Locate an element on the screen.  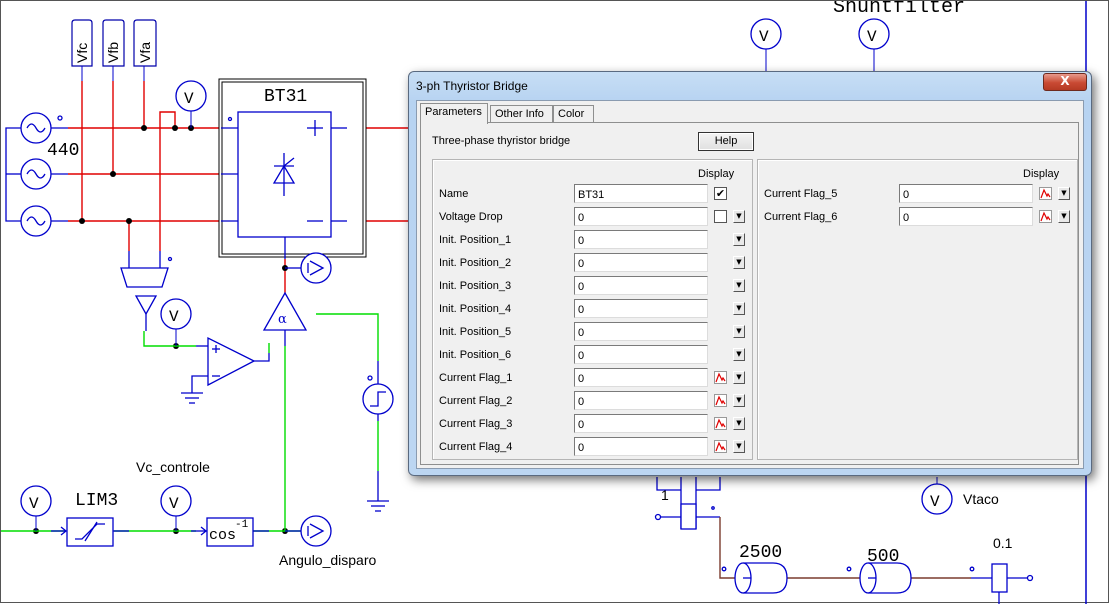
vfb-label: Vfb is located at coordinates (113, 52).